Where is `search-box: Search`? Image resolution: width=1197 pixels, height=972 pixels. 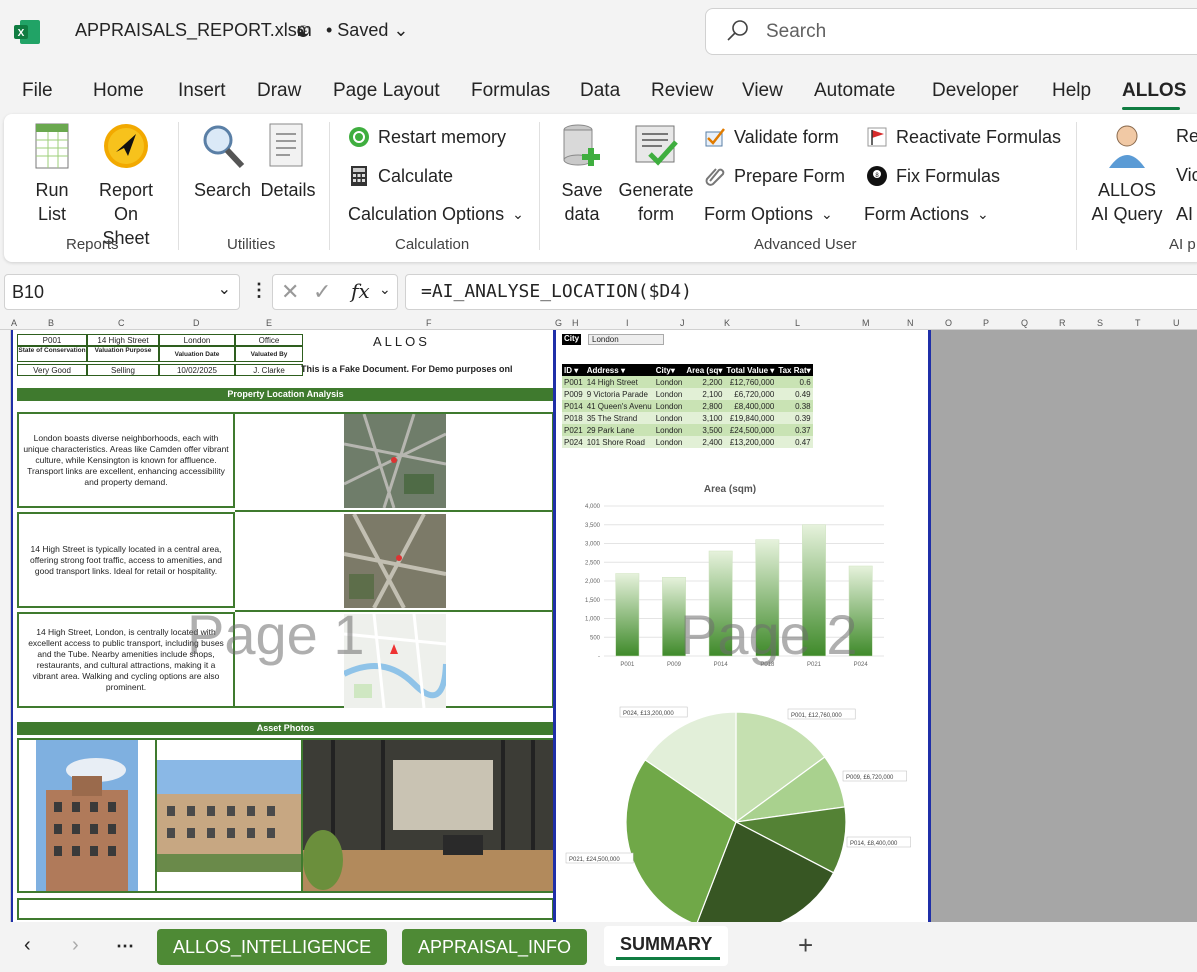
search-box: Search is located at coordinates (951, 31).